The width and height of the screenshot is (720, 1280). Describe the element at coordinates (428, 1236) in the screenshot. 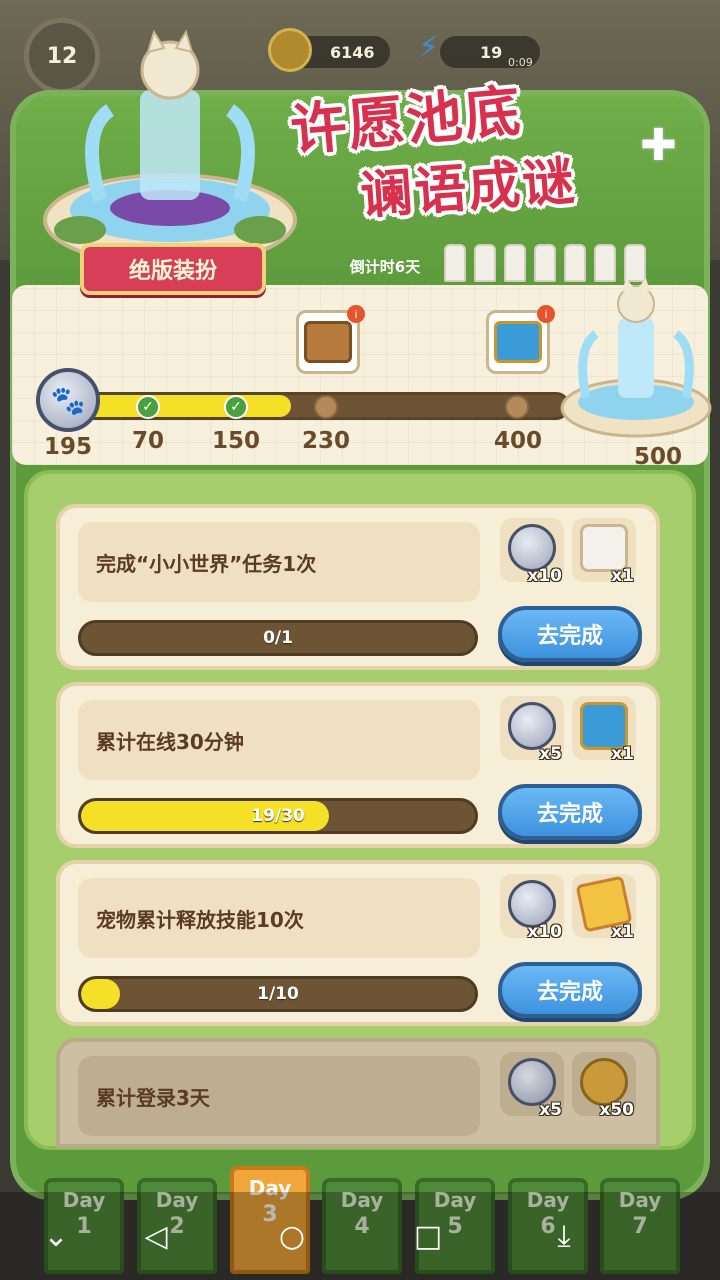

I see `recents-square-icon: □` at that location.